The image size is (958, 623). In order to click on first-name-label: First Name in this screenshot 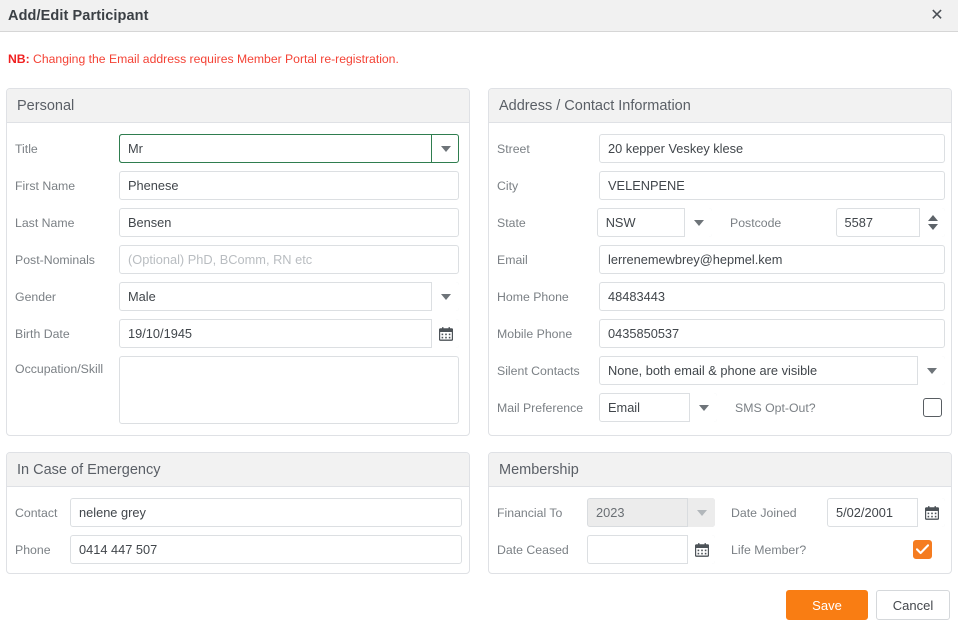, I will do `click(45, 185)`.